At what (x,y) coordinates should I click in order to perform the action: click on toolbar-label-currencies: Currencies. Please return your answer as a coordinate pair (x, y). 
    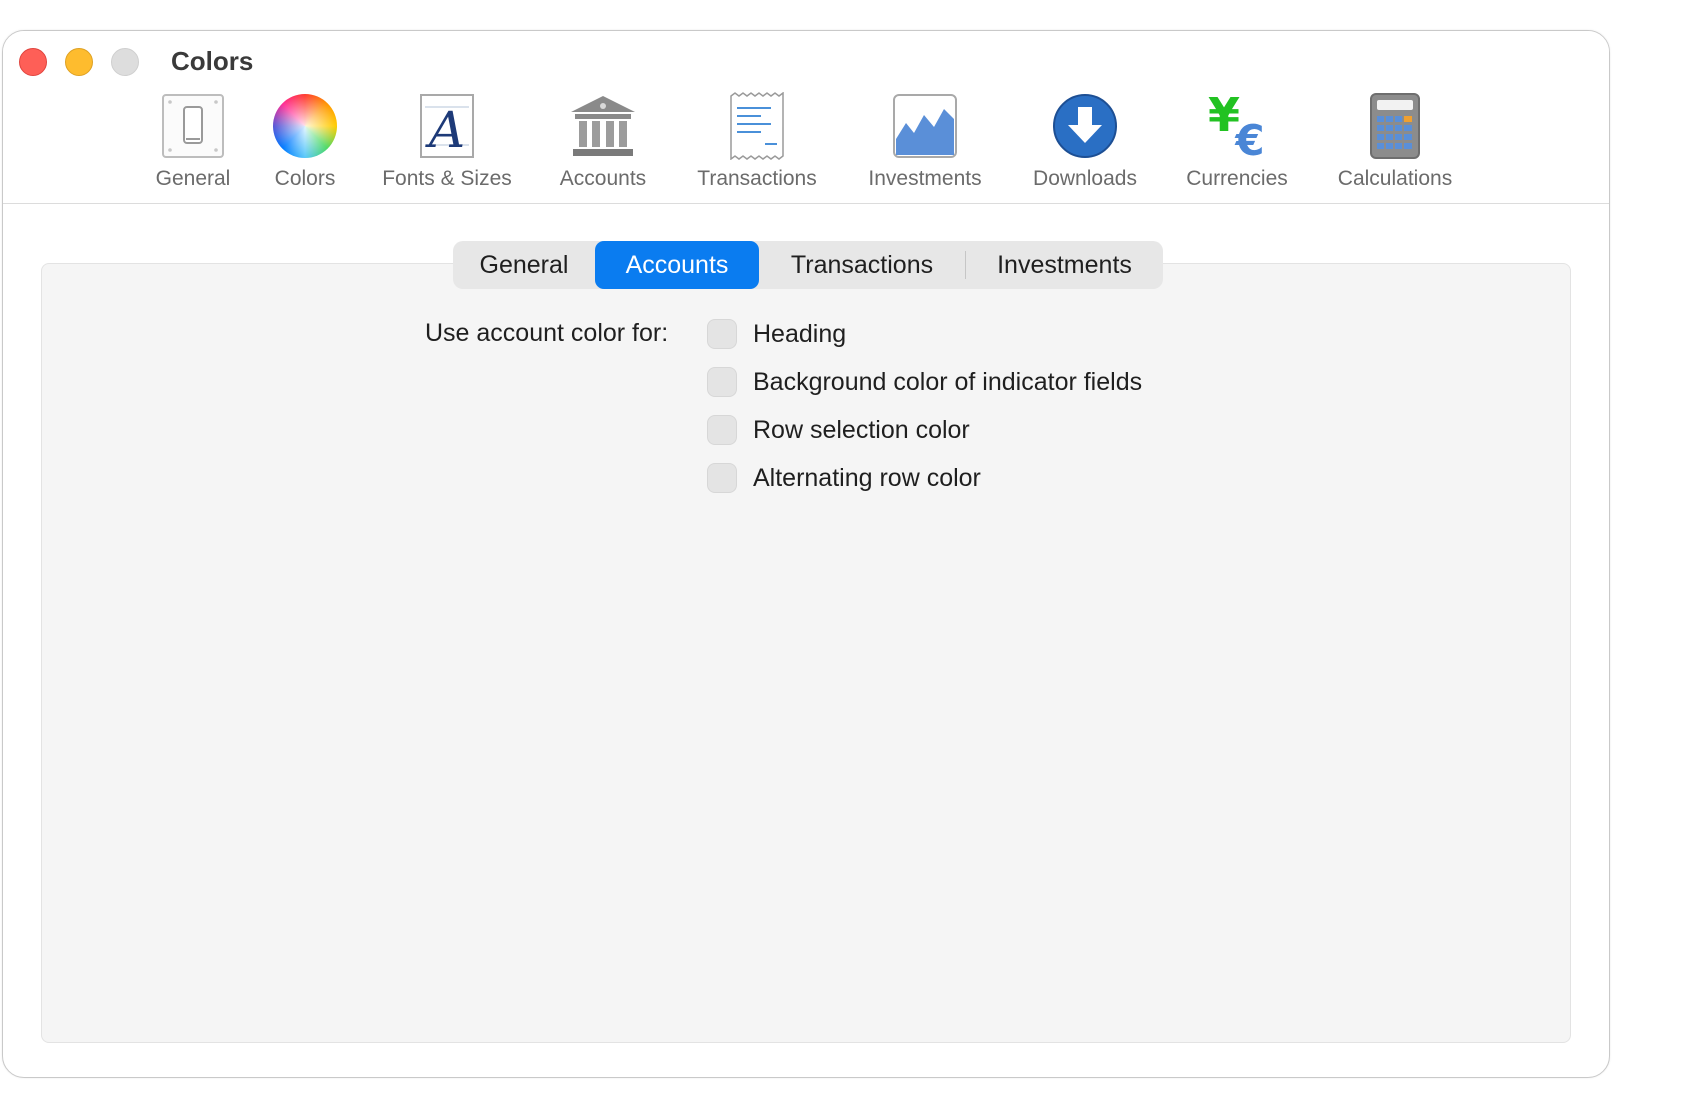
    Looking at the image, I should click on (1237, 178).